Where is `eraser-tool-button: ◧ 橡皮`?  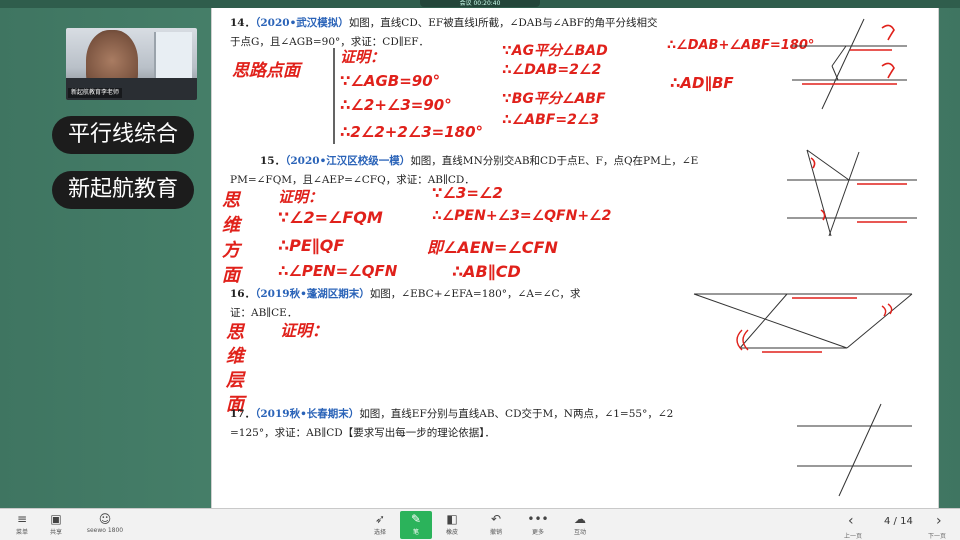 eraser-tool-button: ◧ 橡皮 is located at coordinates (452, 525).